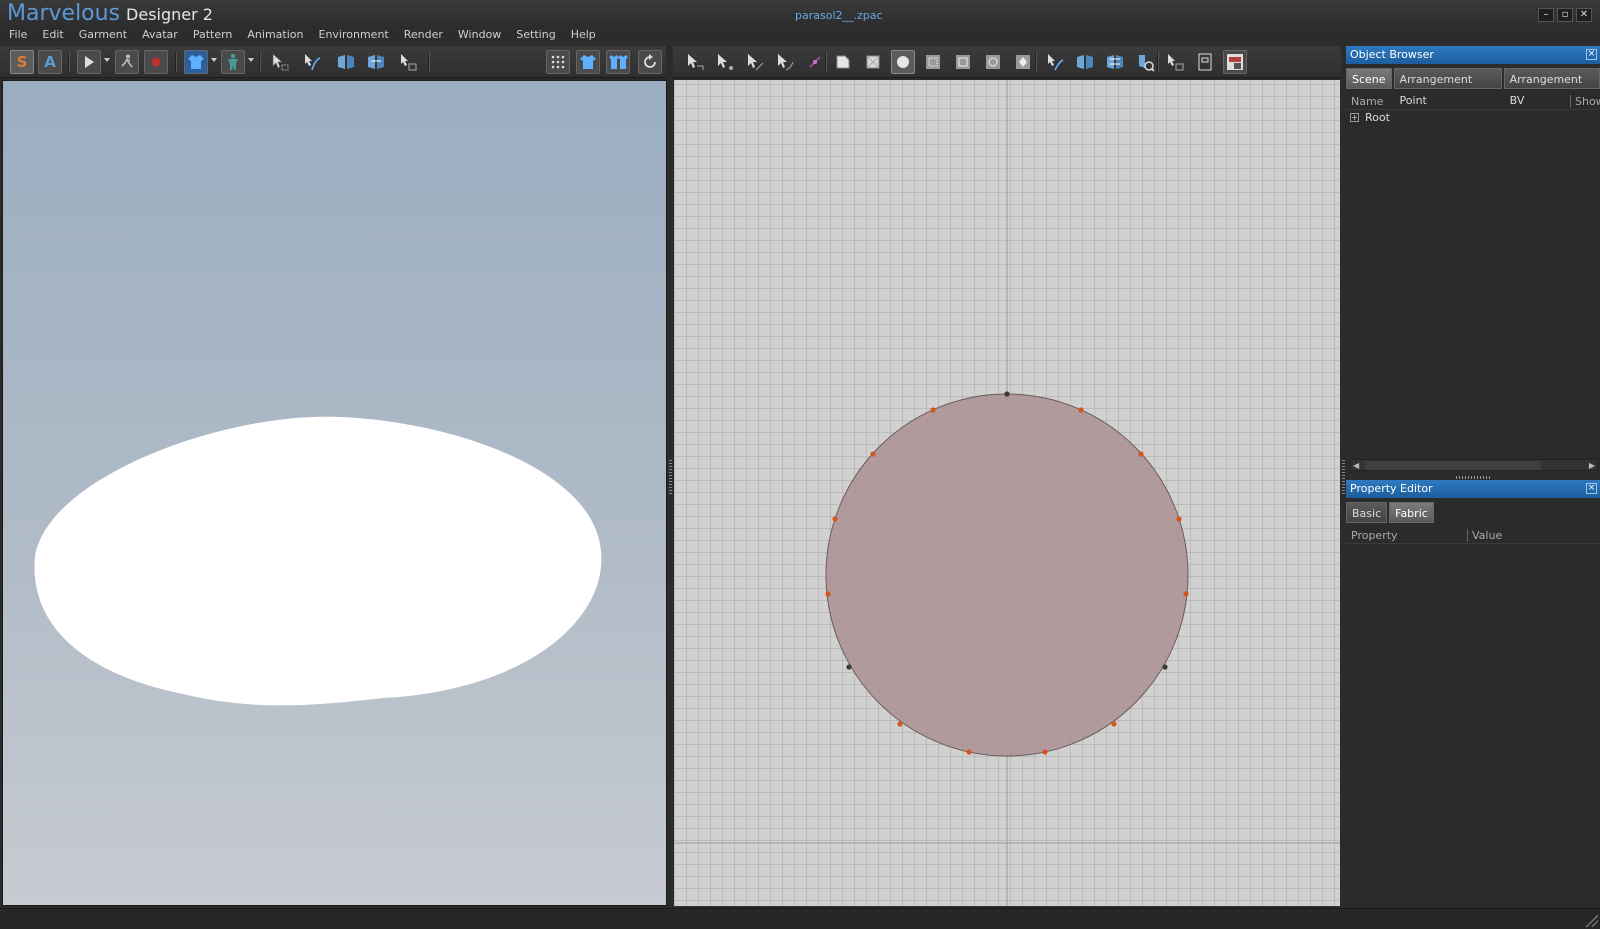  What do you see at coordinates (1584, 15) in the screenshot?
I see `close-button: ✕` at bounding box center [1584, 15].